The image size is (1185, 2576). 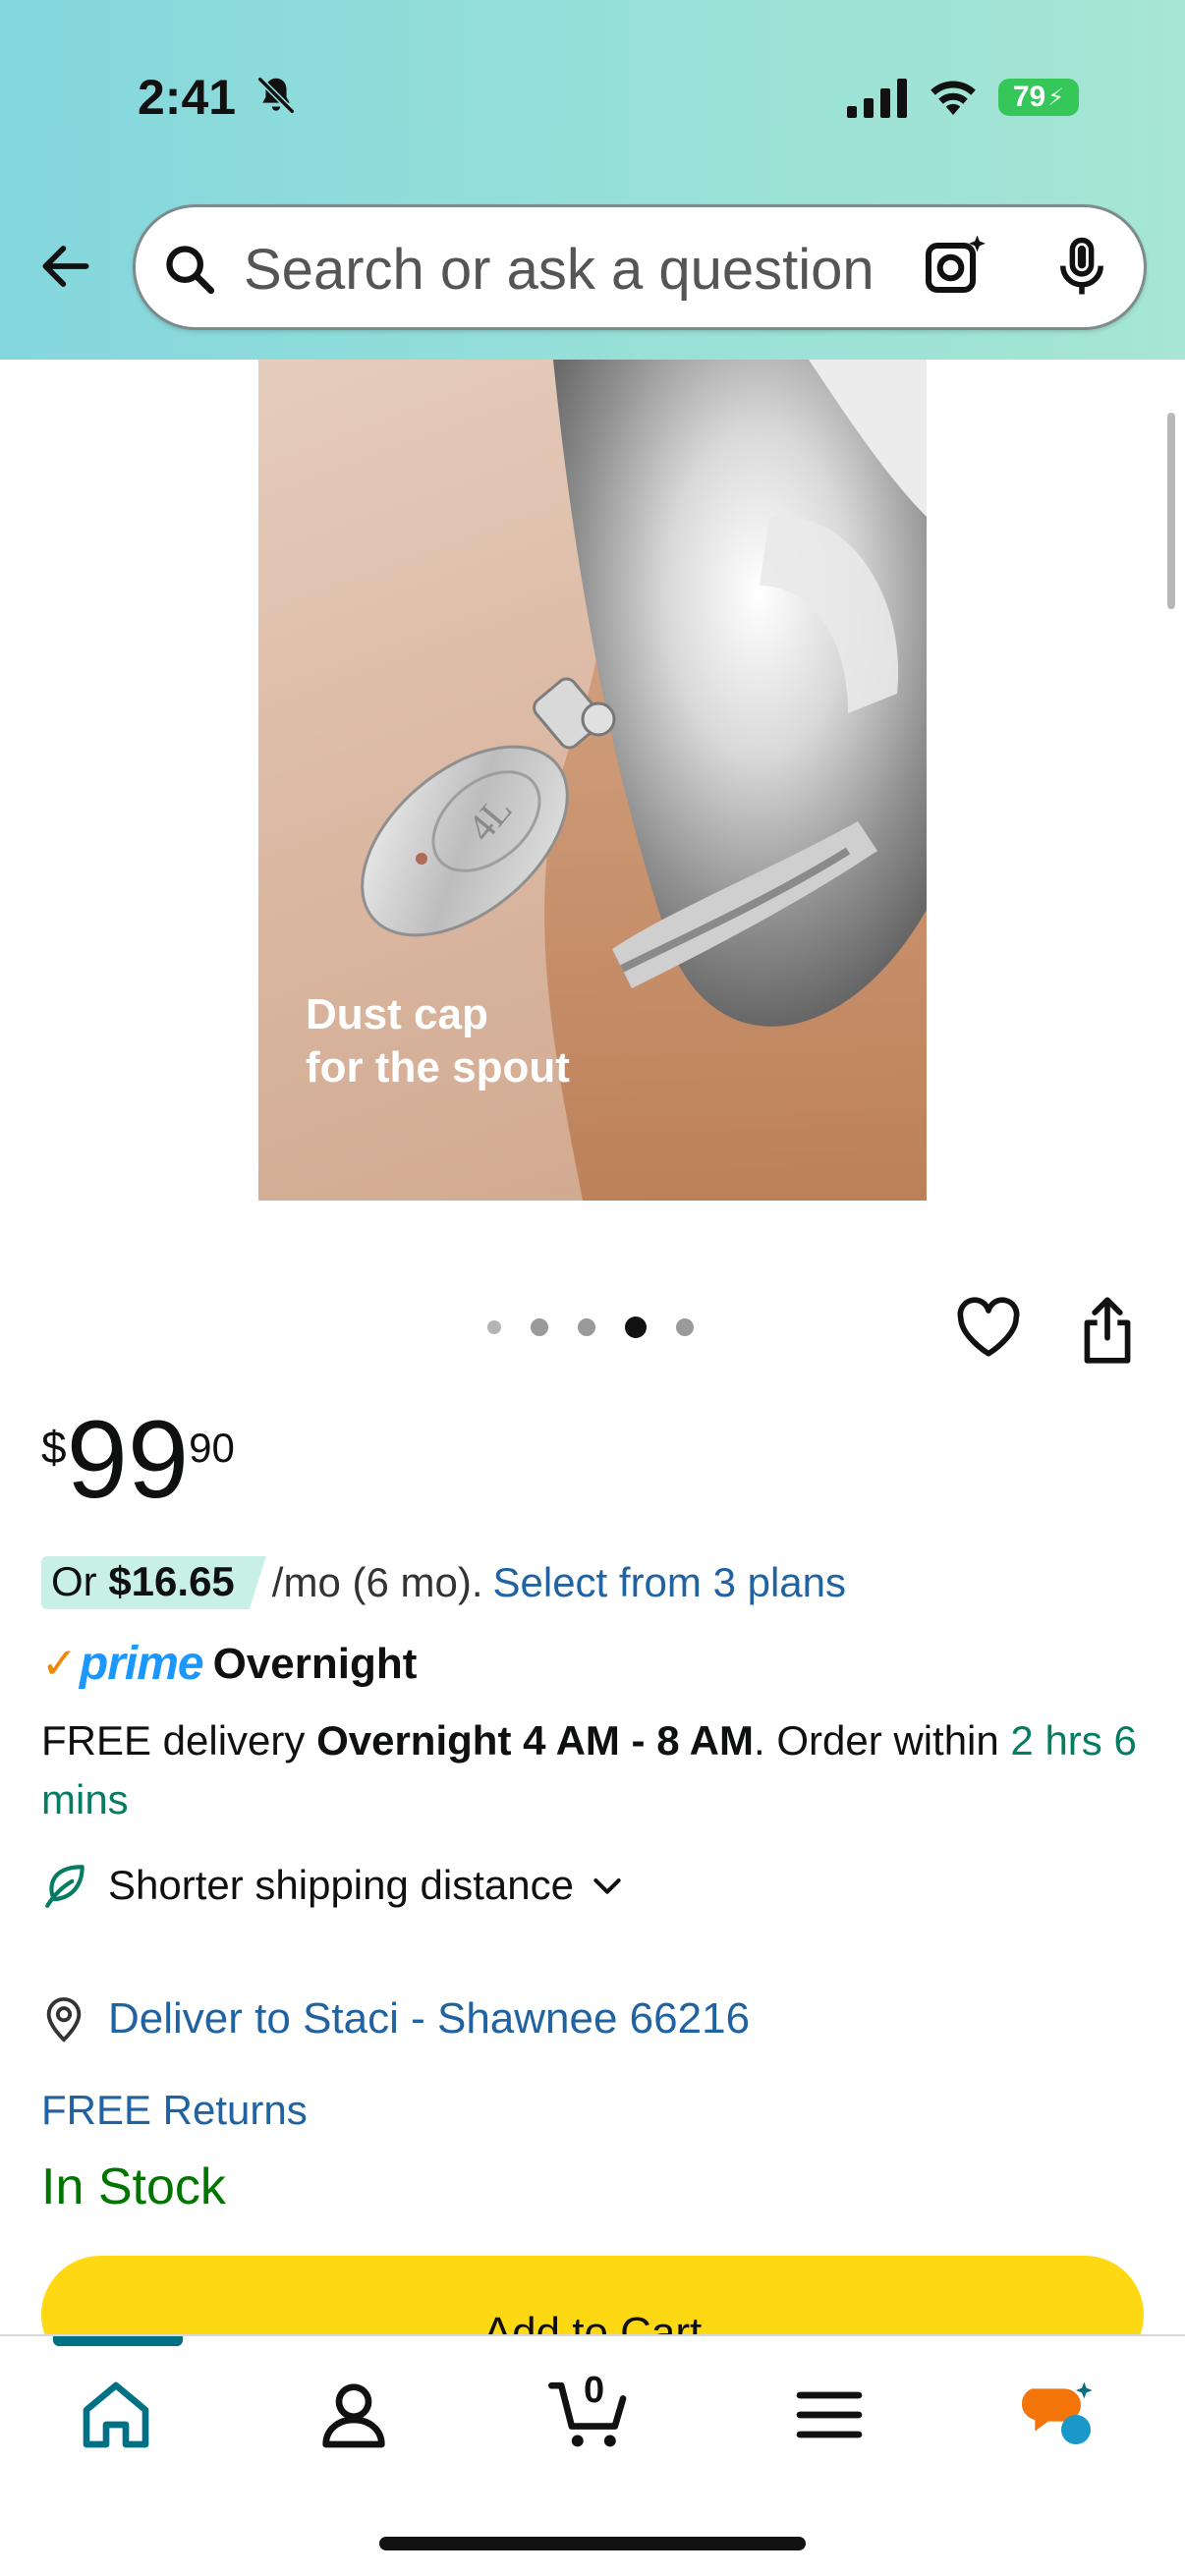 I want to click on home-icon, so click(x=116, y=2415).